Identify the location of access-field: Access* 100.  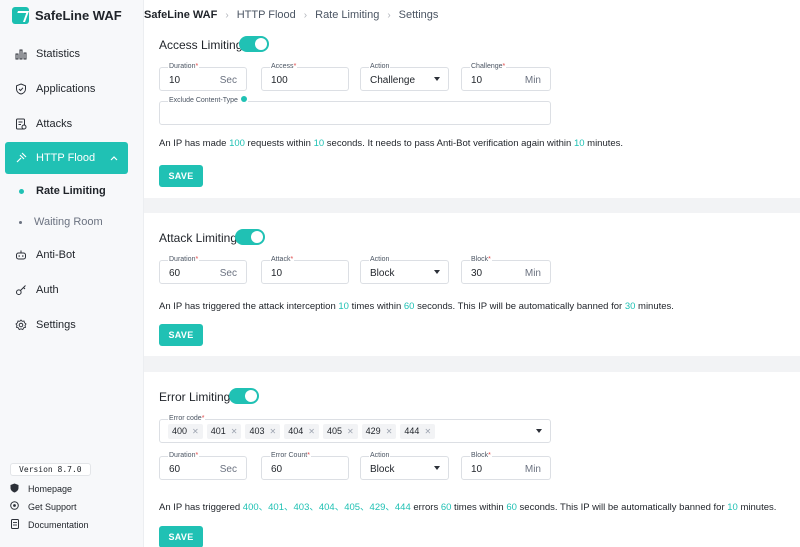
(305, 79).